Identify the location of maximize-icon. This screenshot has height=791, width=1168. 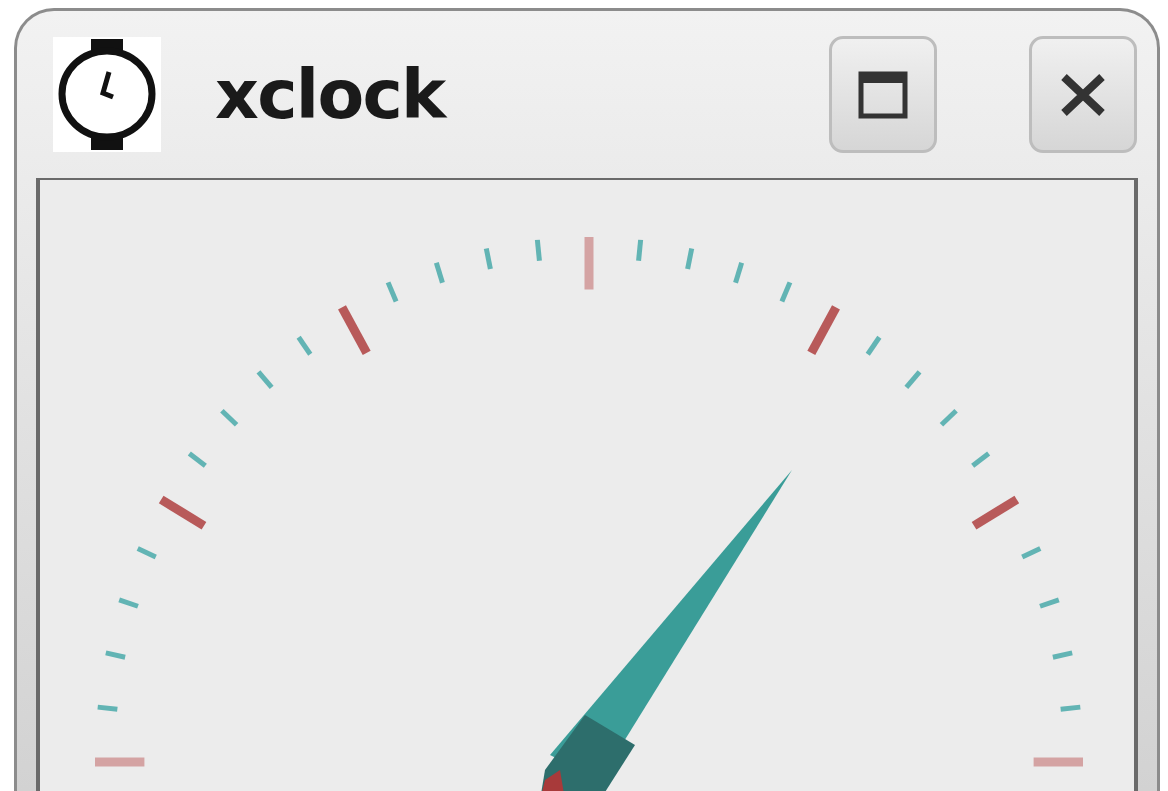
(883, 94).